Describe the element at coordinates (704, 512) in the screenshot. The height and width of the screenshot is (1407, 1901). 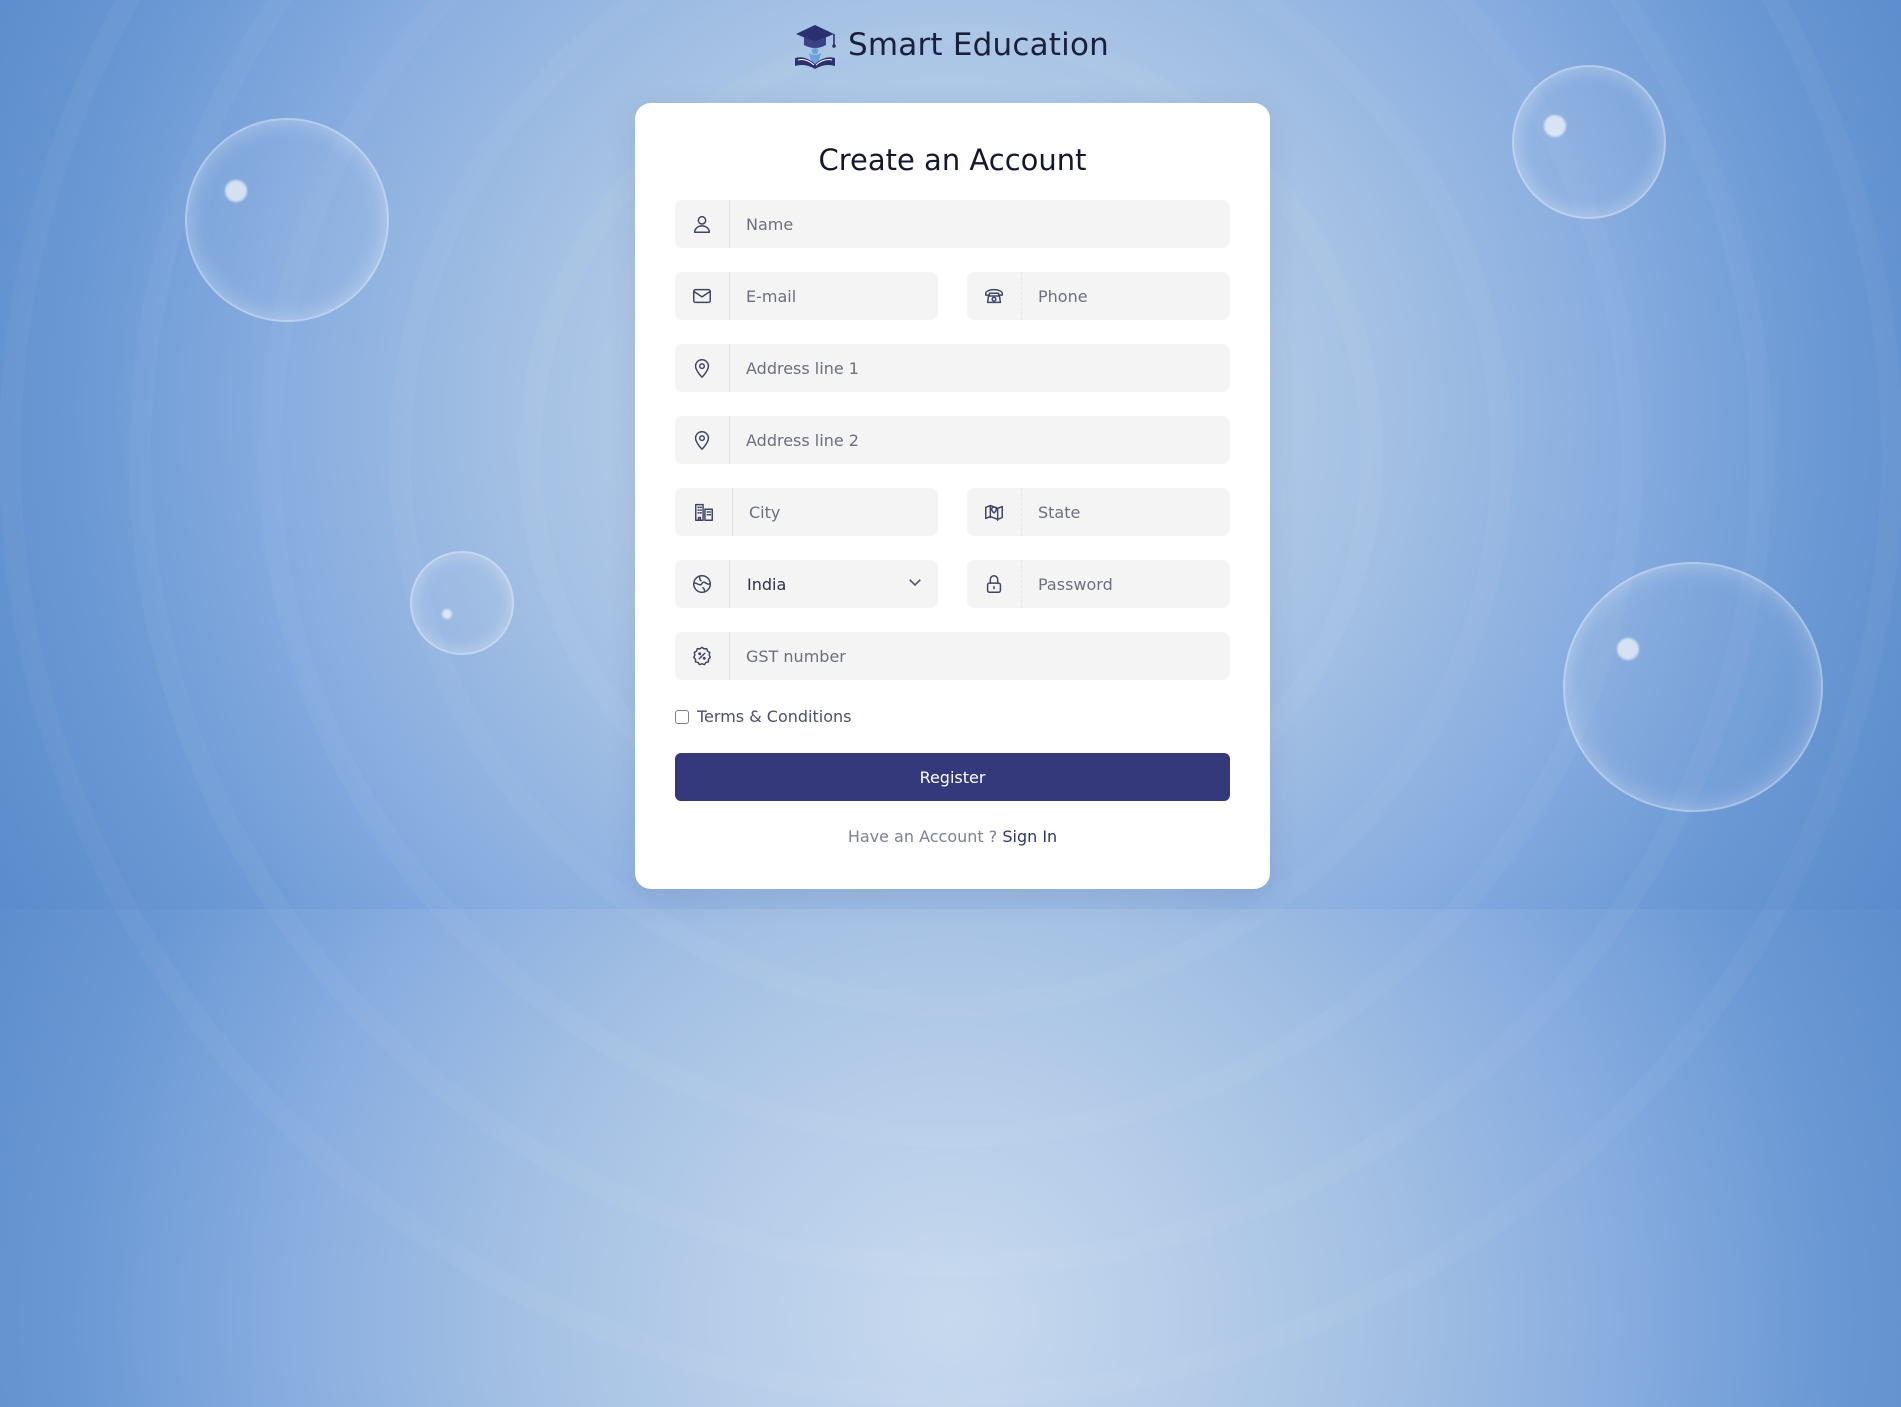
I see `buildings-icon` at that location.